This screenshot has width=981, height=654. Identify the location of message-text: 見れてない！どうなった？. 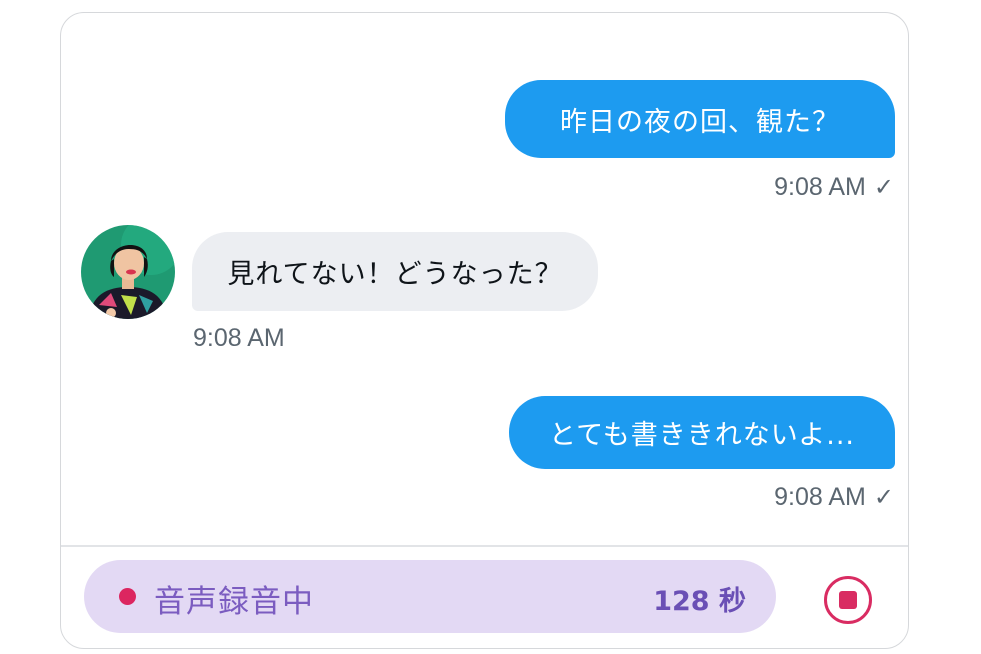
(395, 274).